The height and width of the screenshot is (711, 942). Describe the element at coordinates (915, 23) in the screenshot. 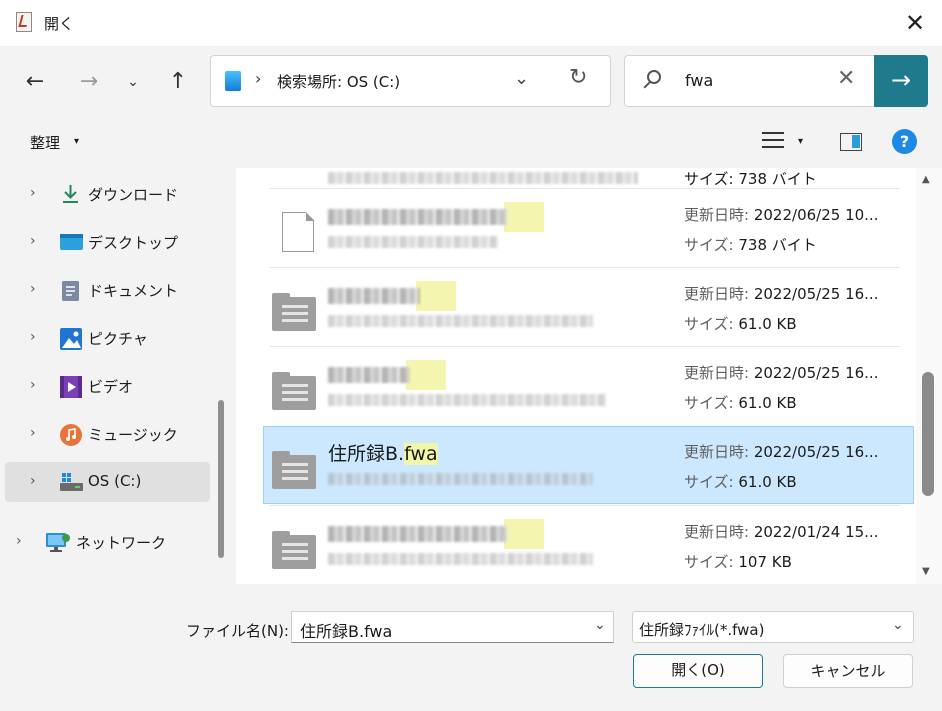

I see `close-button: ✕` at that location.